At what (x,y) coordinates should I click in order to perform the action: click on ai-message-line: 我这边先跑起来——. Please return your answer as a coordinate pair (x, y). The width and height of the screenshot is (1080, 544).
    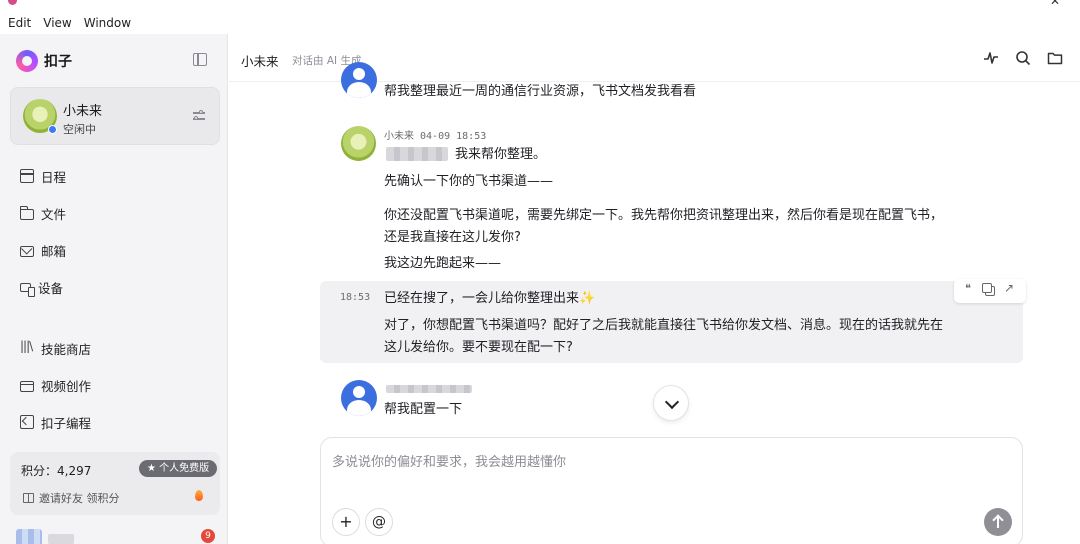
    Looking at the image, I should click on (443, 263).